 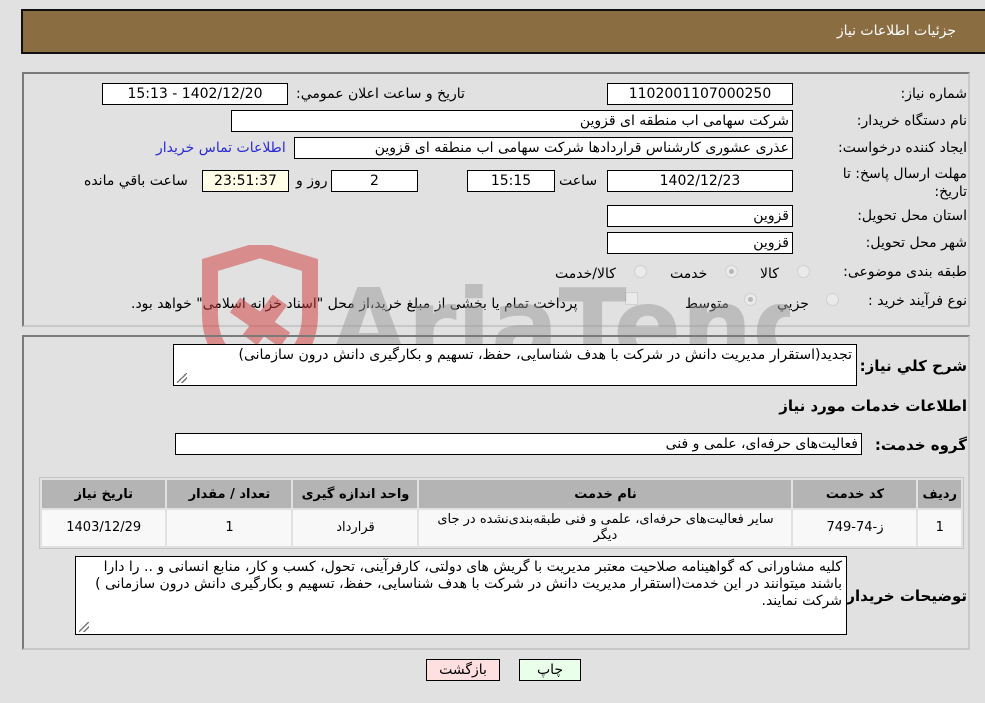 I want to click on category-radio-goods-service, so click(x=640, y=271).